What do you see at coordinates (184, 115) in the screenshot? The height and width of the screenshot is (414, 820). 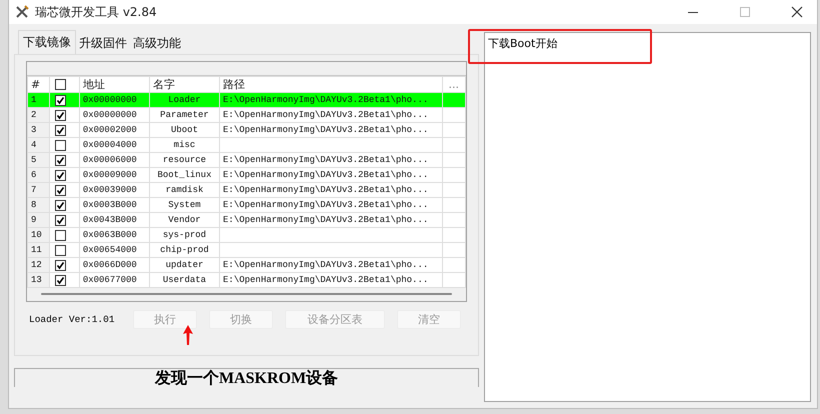 I see `table-cell: Parameter` at bounding box center [184, 115].